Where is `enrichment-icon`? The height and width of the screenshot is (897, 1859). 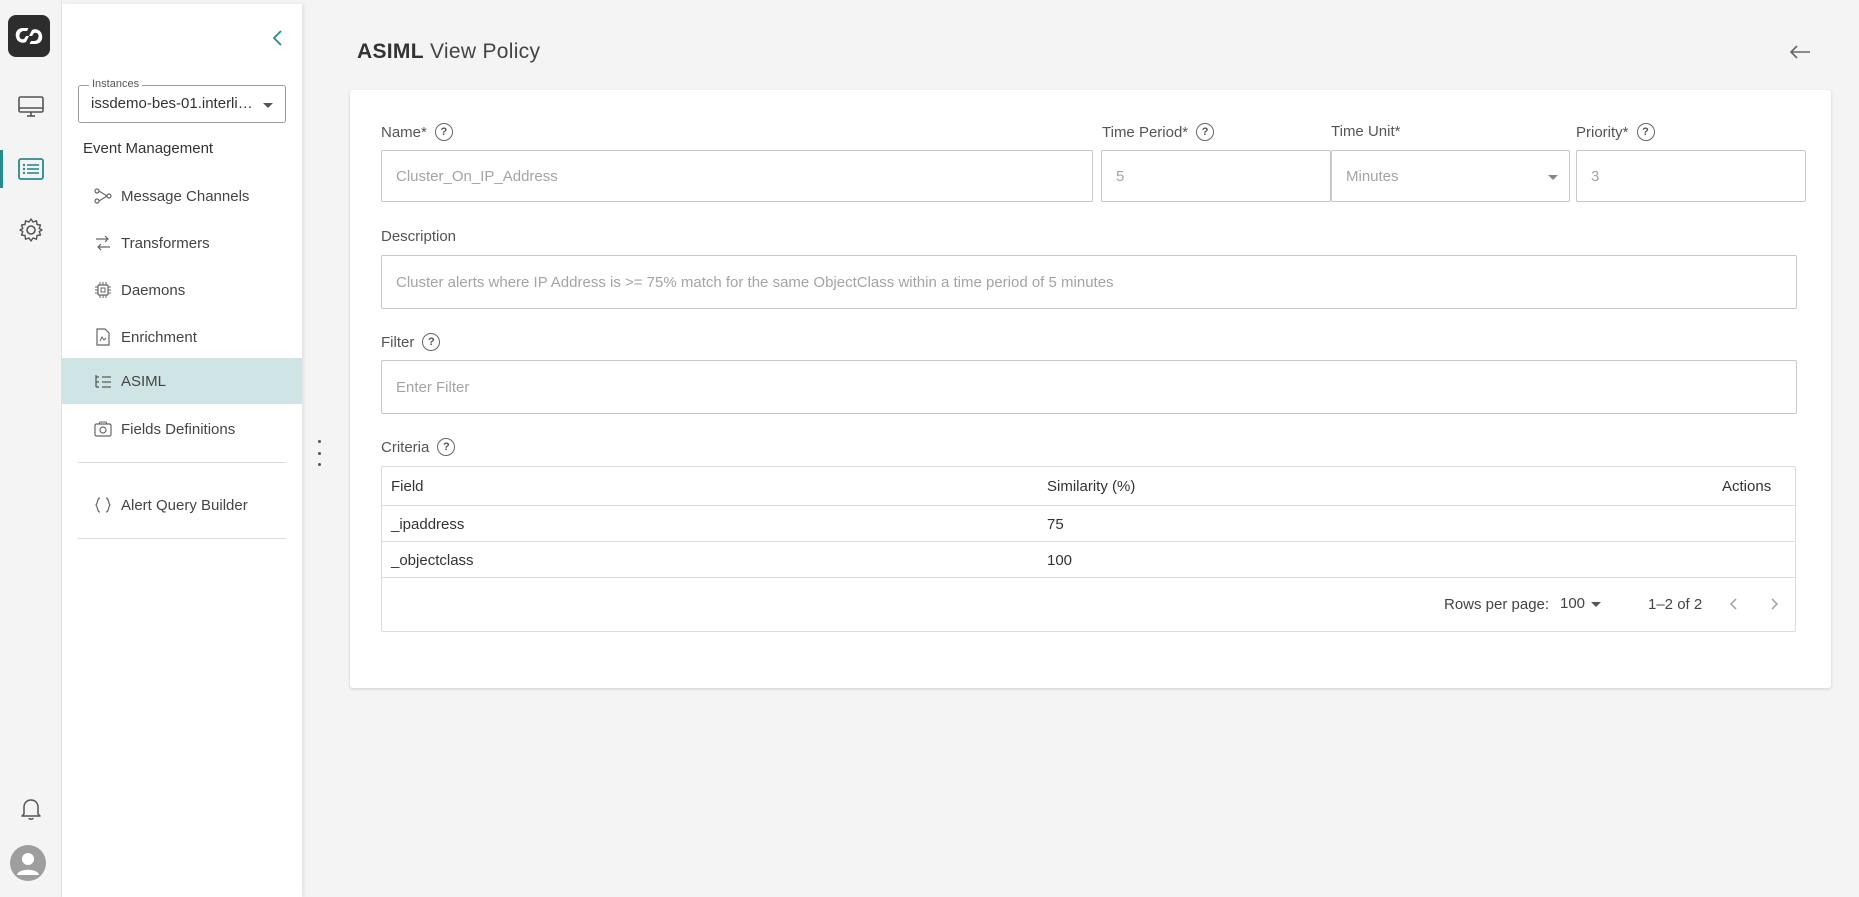
enrichment-icon is located at coordinates (103, 337).